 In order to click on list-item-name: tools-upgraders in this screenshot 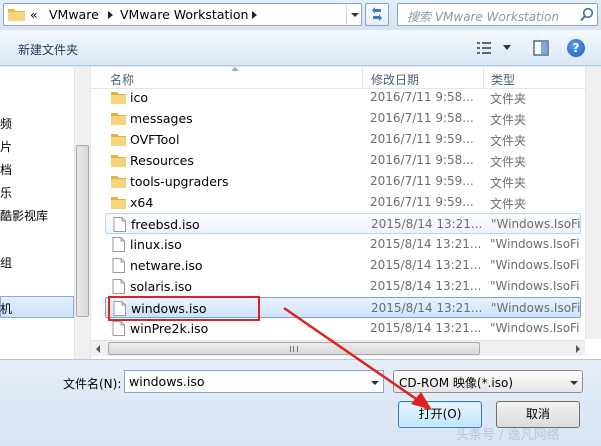, I will do `click(179, 181)`.